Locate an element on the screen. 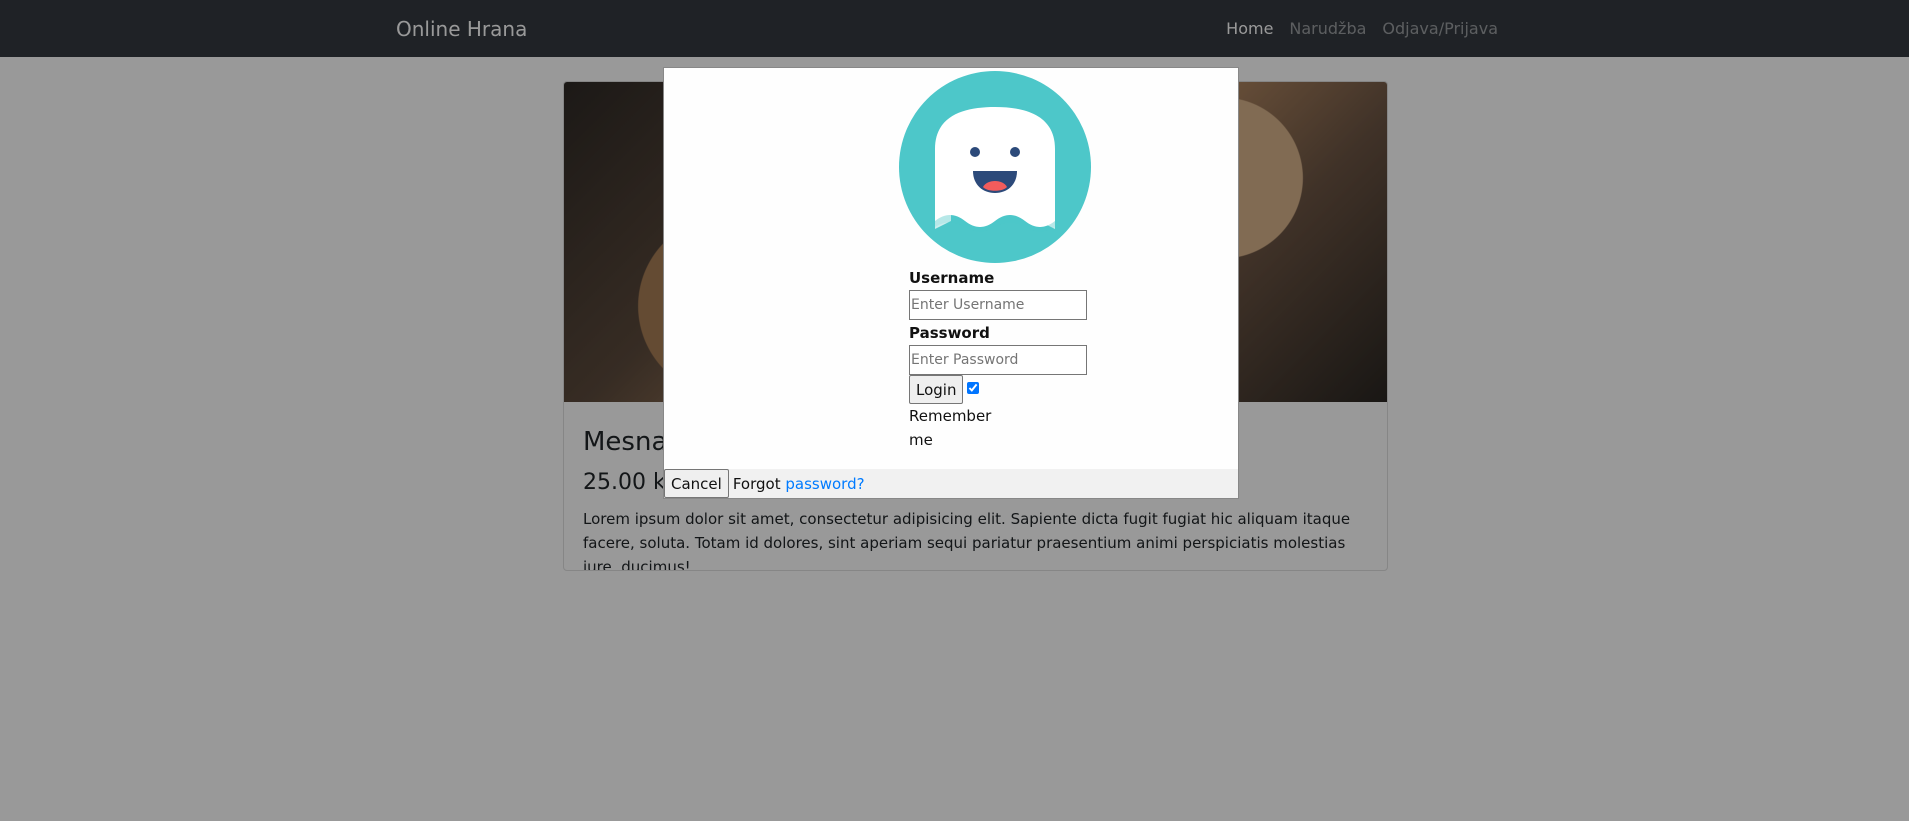 Image resolution: width=1909 pixels, height=821 pixels. username-input is located at coordinates (998, 305).